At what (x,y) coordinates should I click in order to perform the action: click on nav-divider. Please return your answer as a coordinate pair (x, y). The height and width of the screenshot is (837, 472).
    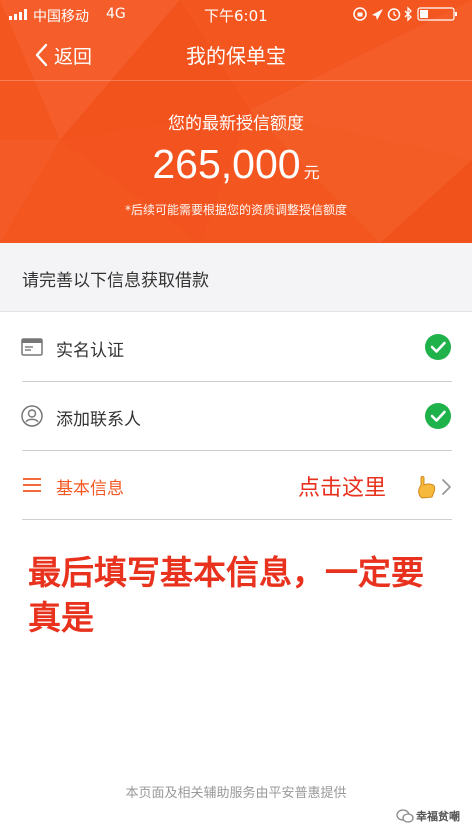
    Looking at the image, I should click on (236, 80).